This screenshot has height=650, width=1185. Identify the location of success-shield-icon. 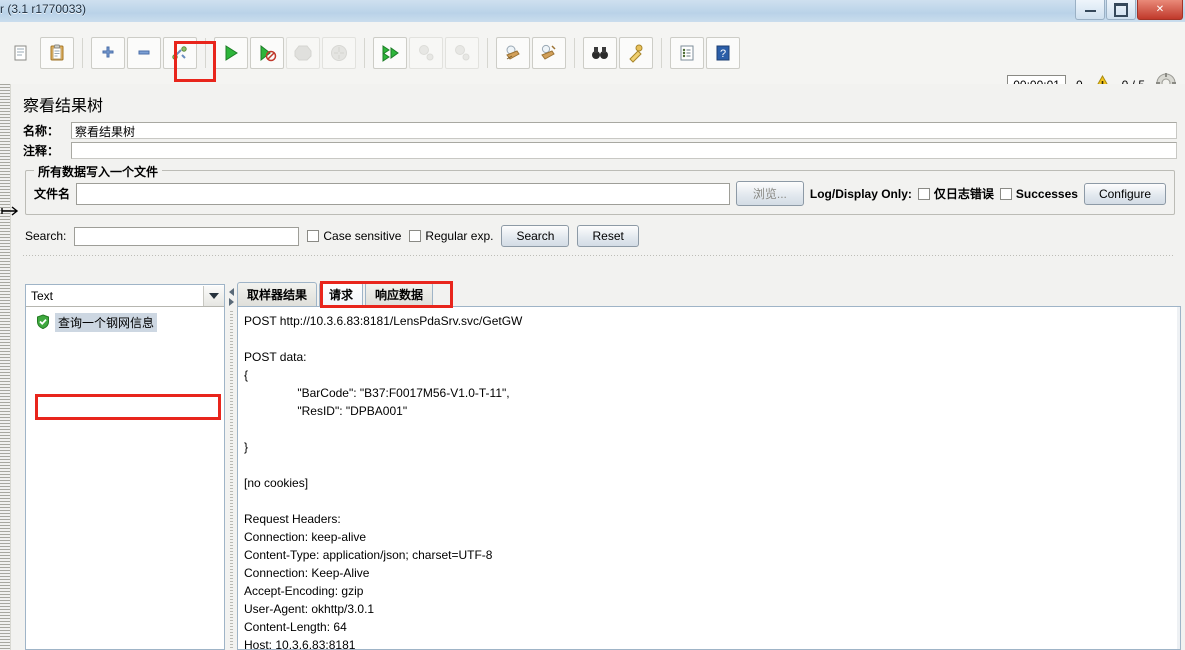
(43, 322).